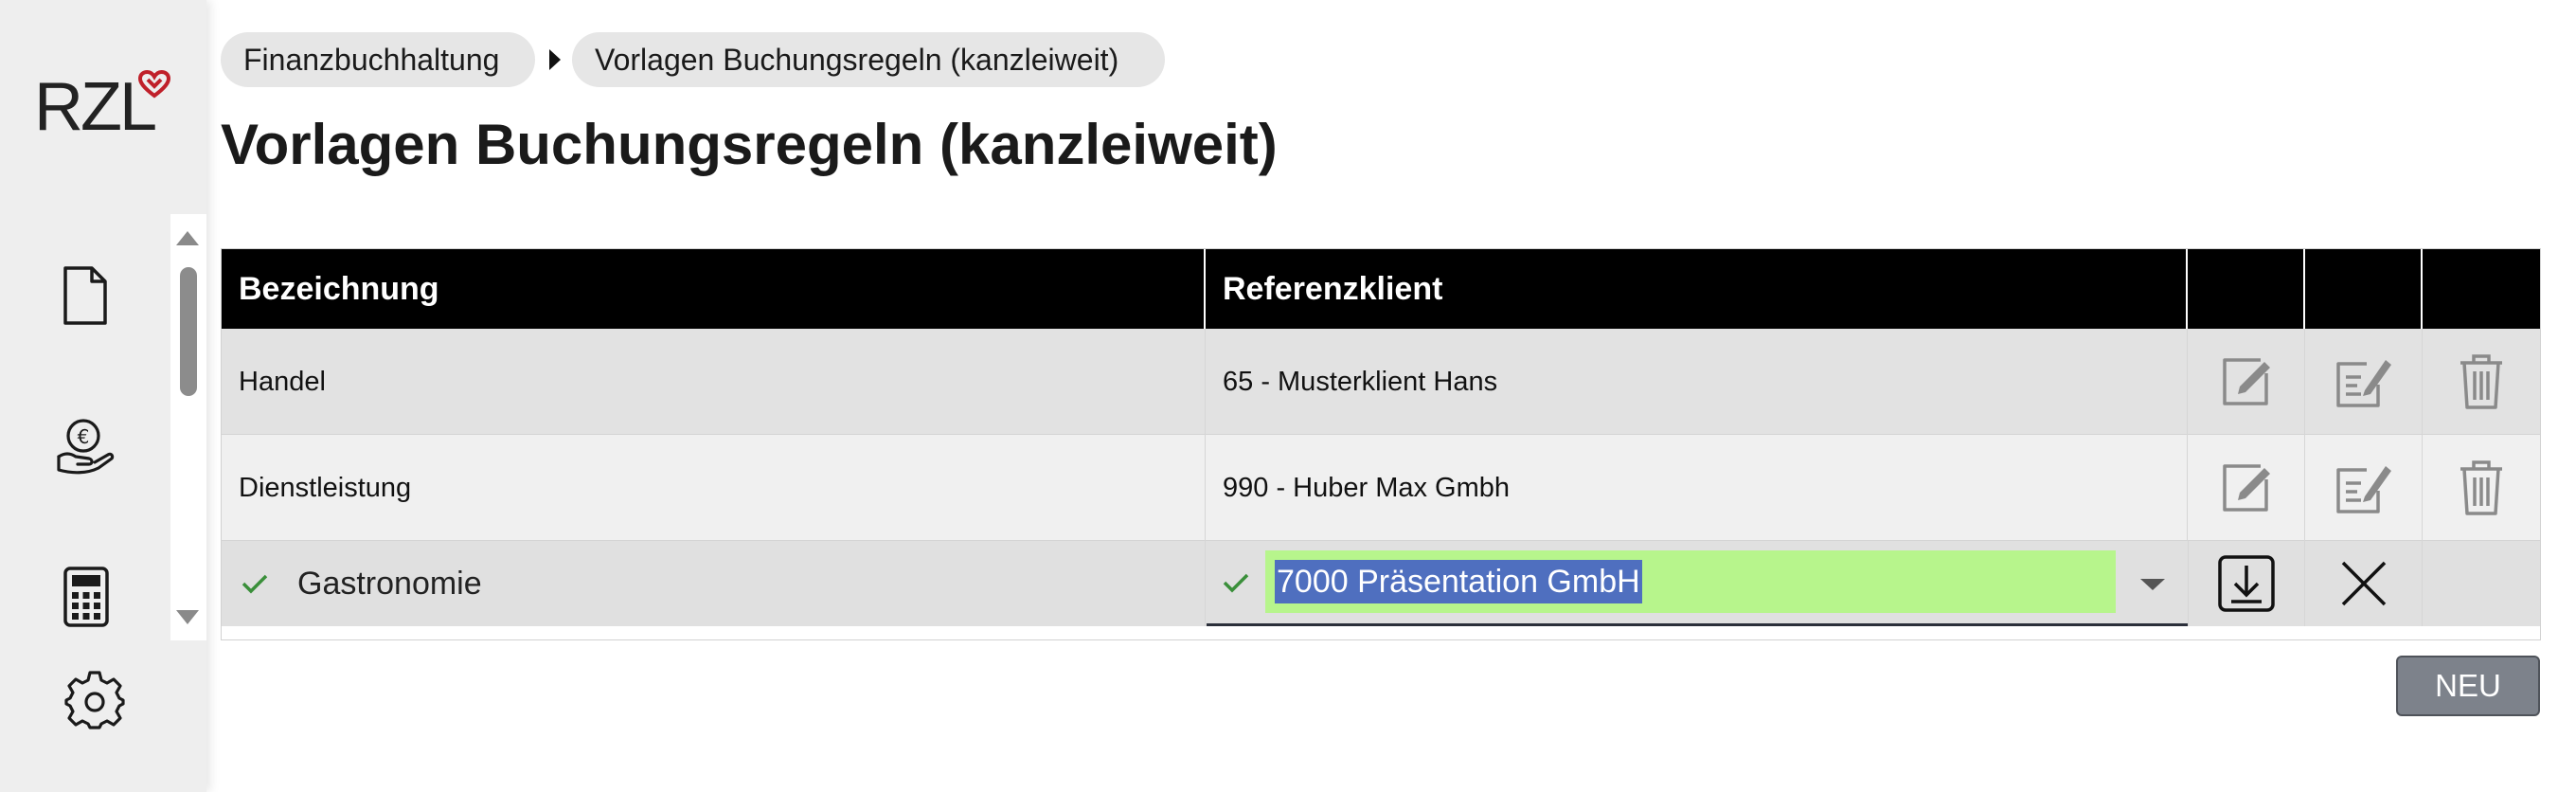 The image size is (2576, 792). Describe the element at coordinates (325, 487) in the screenshot. I see `cell-bezeichnung: Dienstleistung` at that location.